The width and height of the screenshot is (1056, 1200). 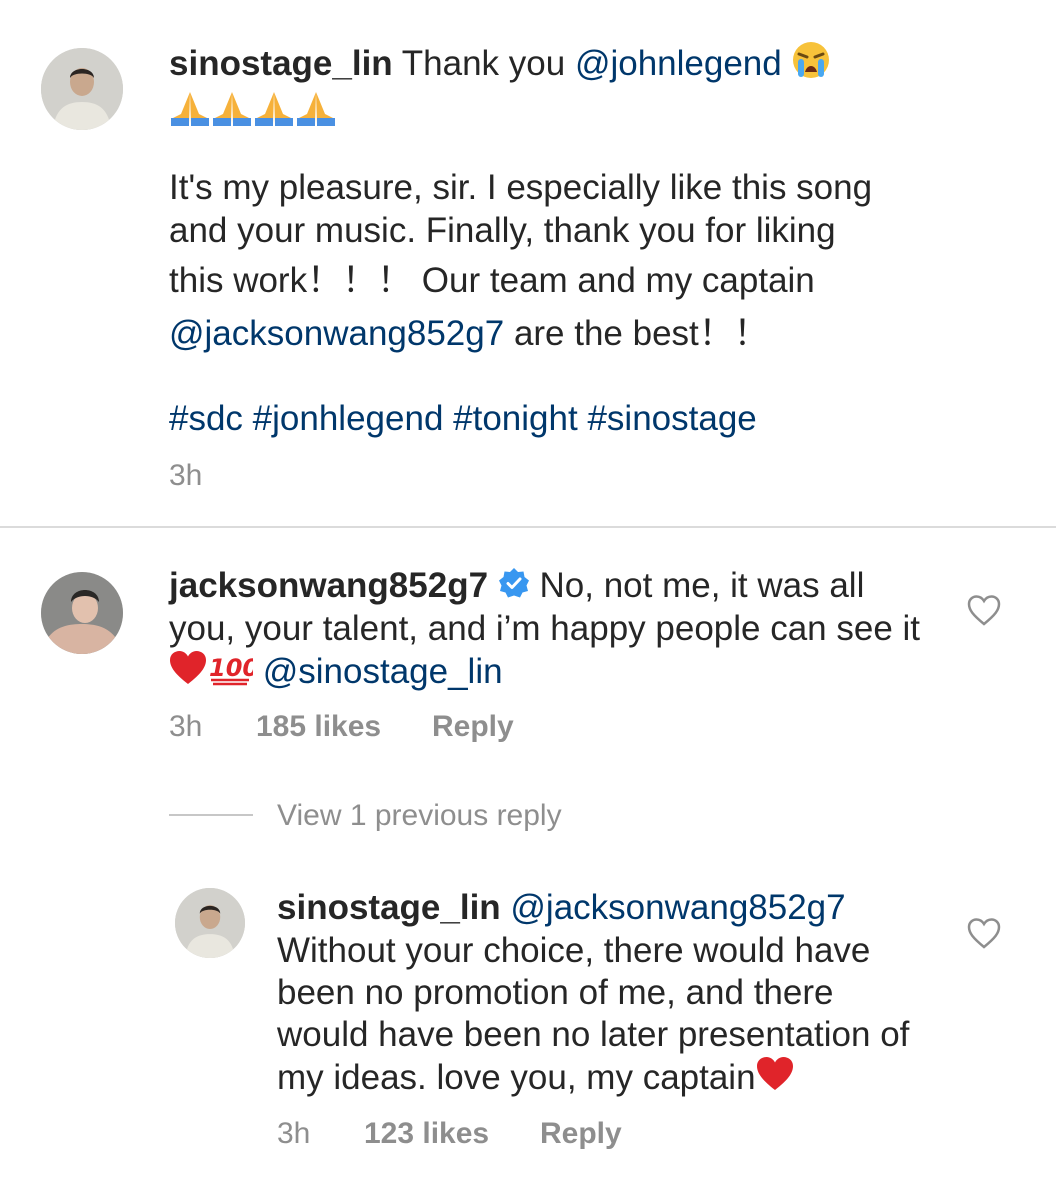 I want to click on hashtag-link: #tonight, so click(x=515, y=418).